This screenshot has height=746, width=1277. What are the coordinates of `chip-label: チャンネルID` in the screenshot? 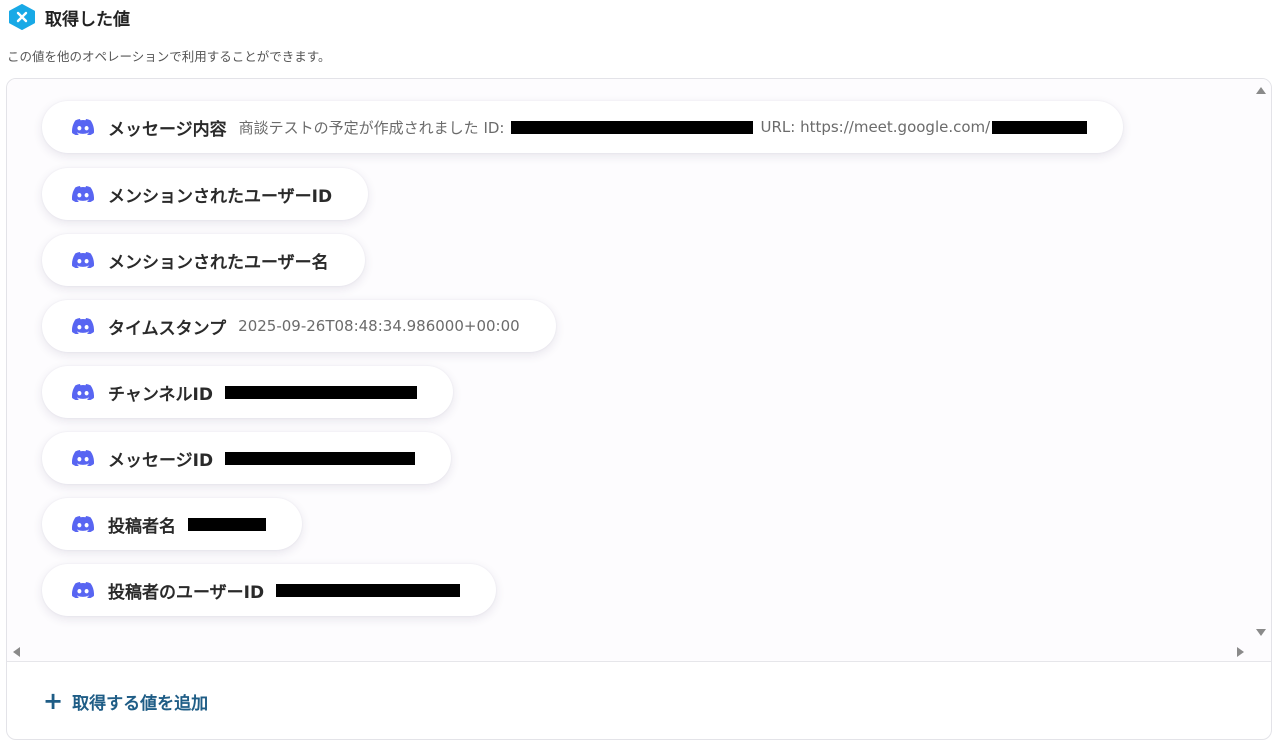 It's located at (160, 394).